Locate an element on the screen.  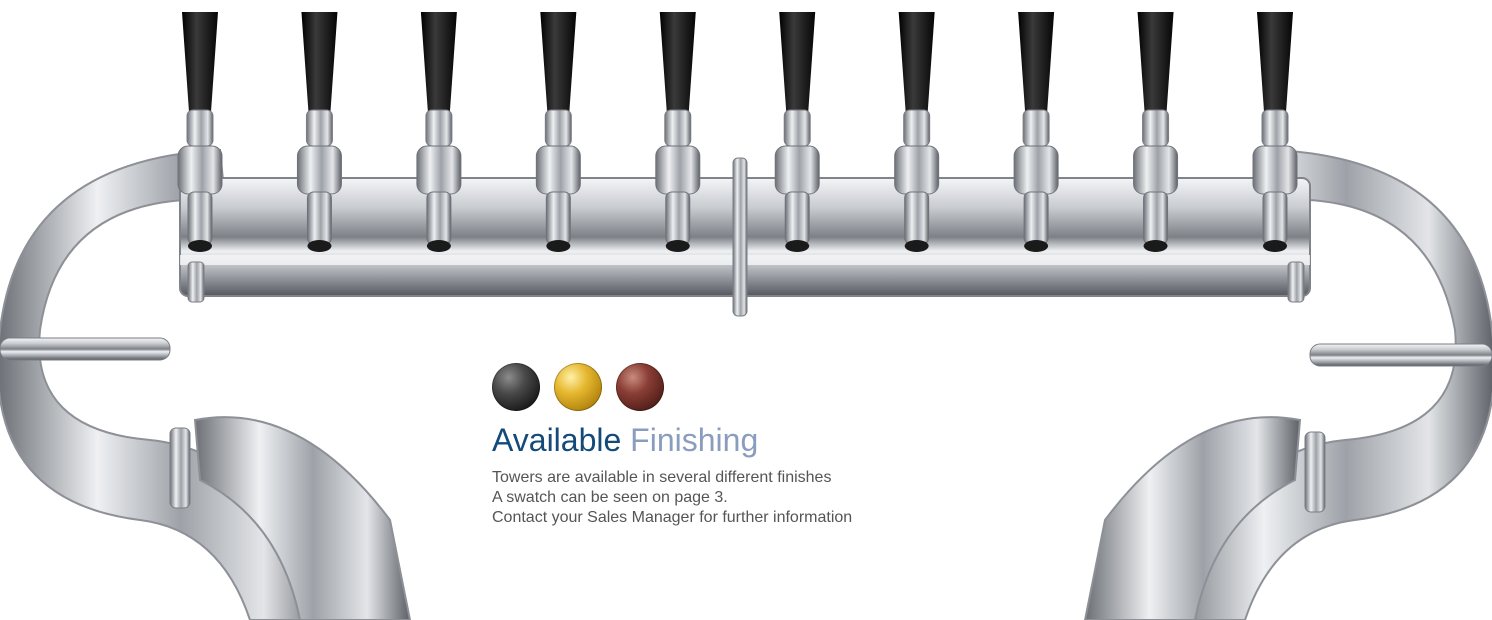
section-heading: Available Finishing is located at coordinates (752, 440).